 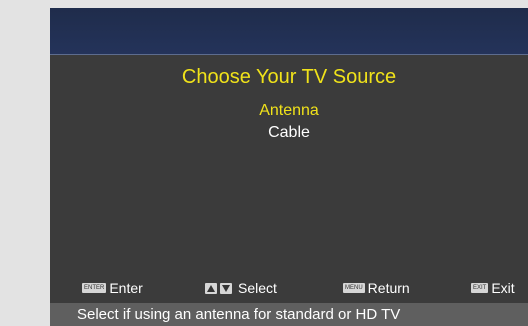 I want to click on return-hint: MENU Return, so click(x=376, y=288).